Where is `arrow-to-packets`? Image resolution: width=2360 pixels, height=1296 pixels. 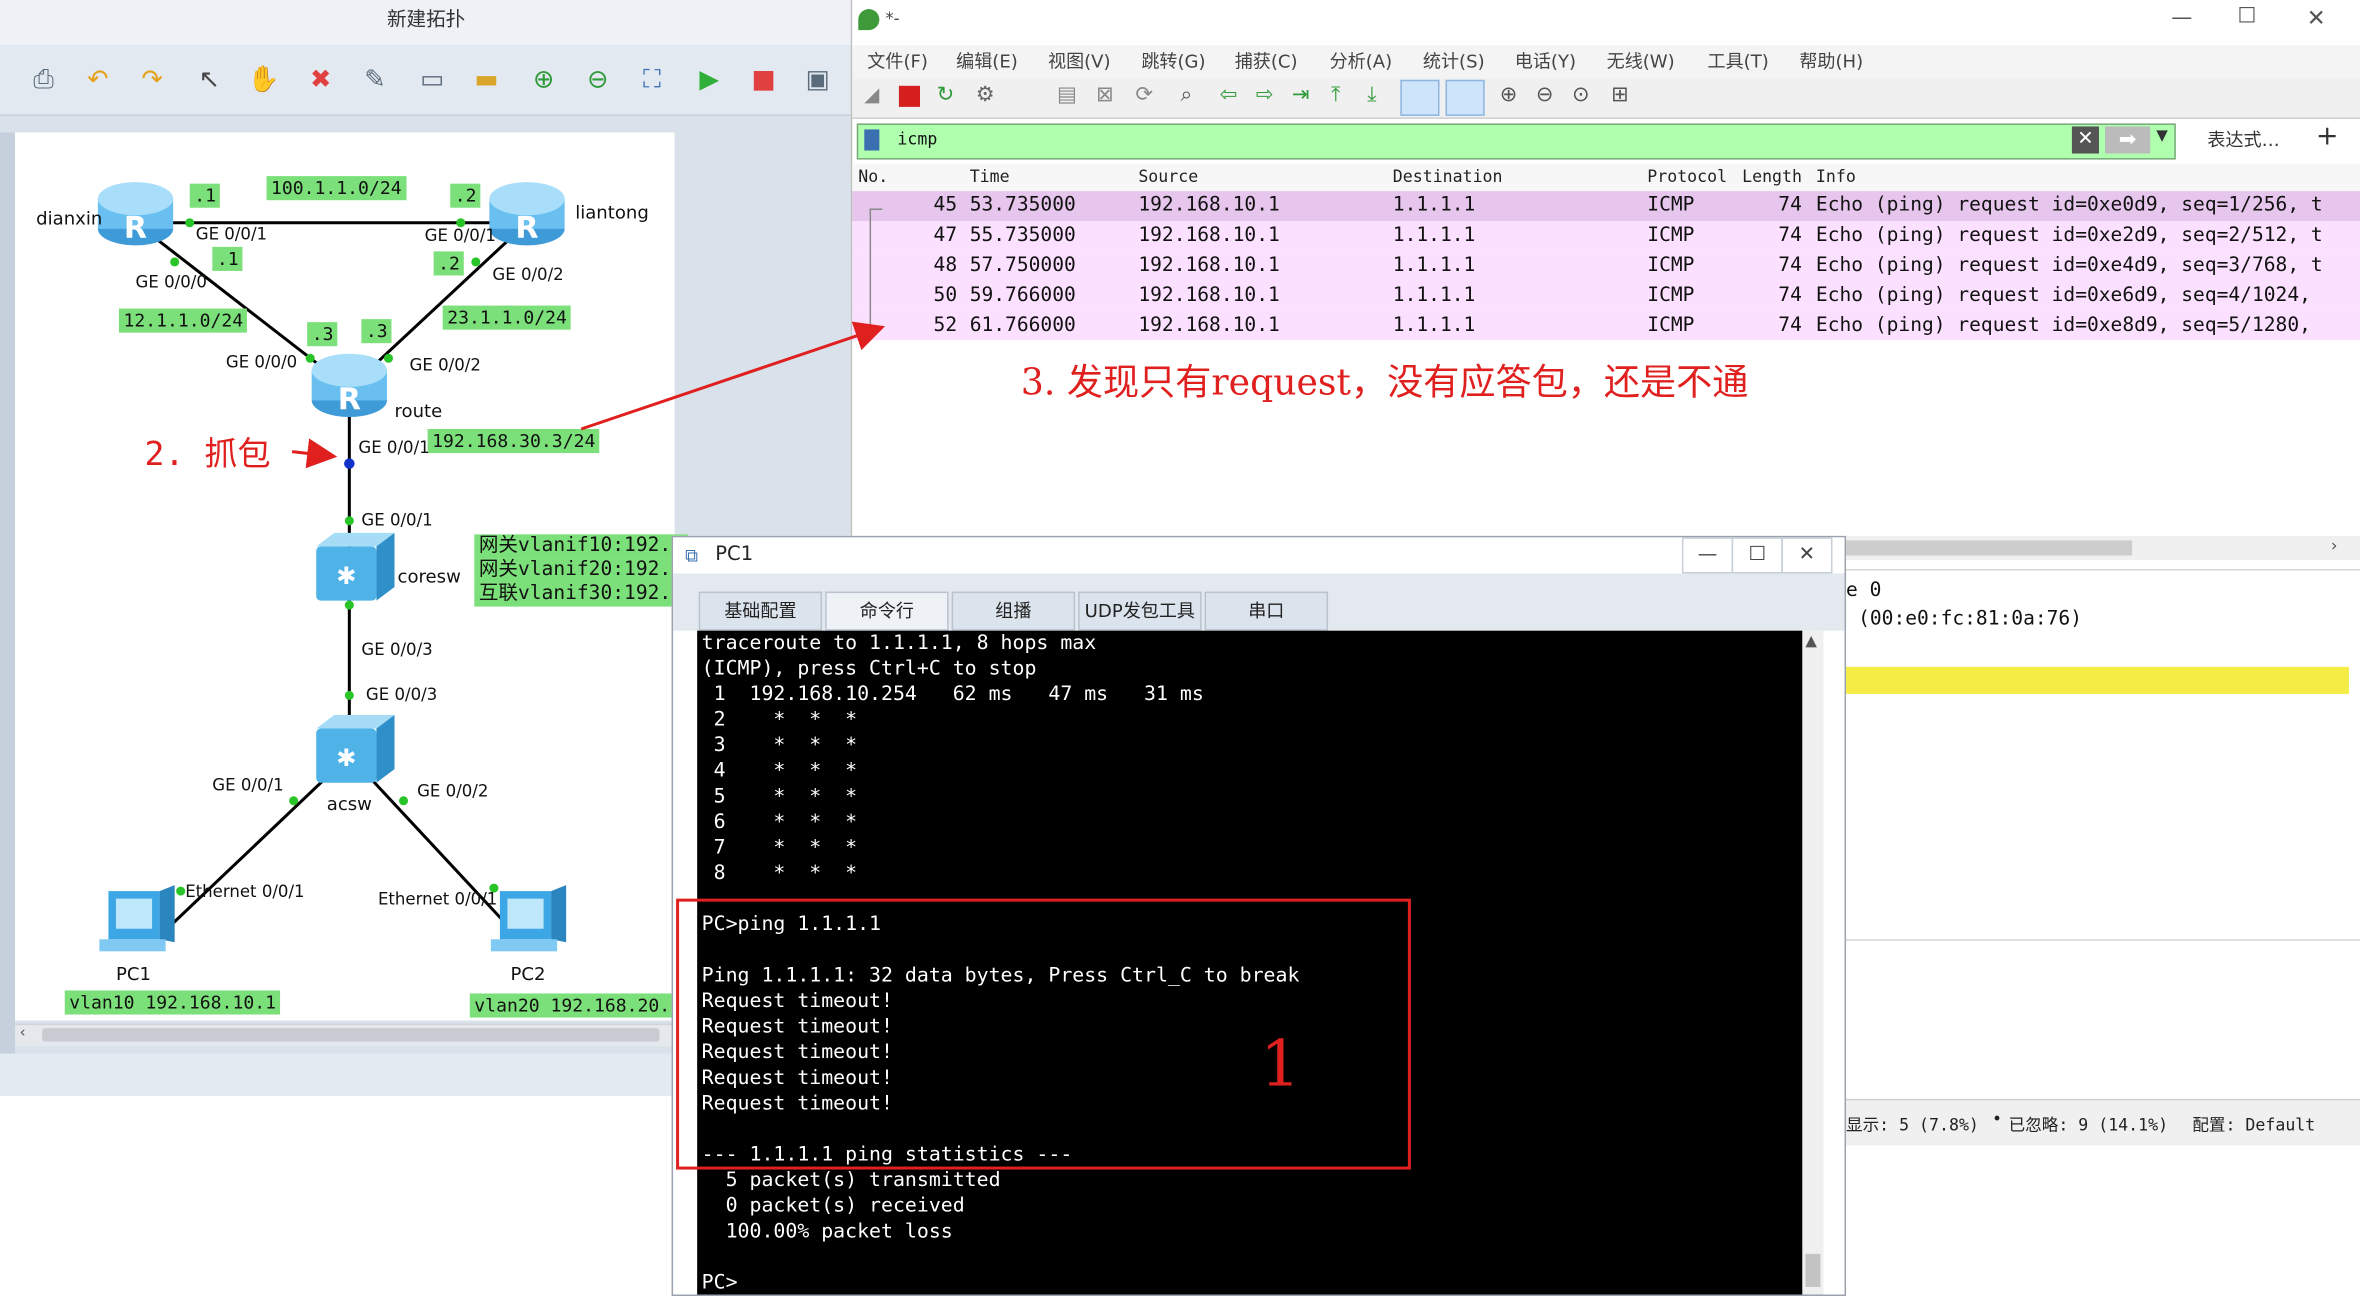 arrow-to-packets is located at coordinates (733, 376).